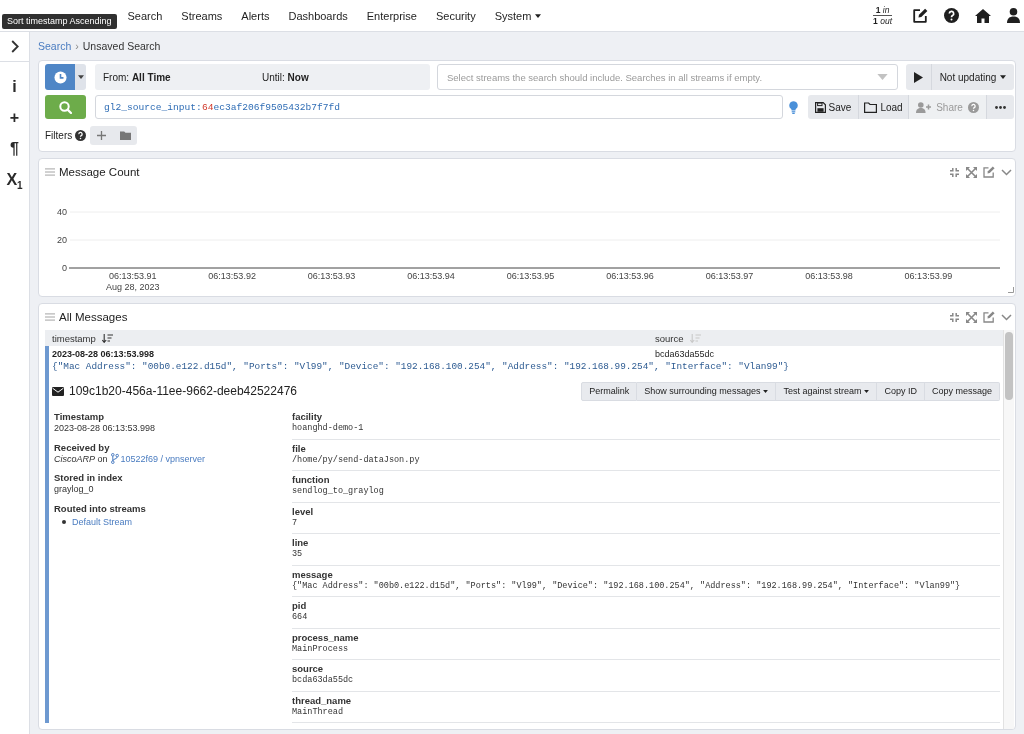  I want to click on nav-link: Streams, so click(202, 15).